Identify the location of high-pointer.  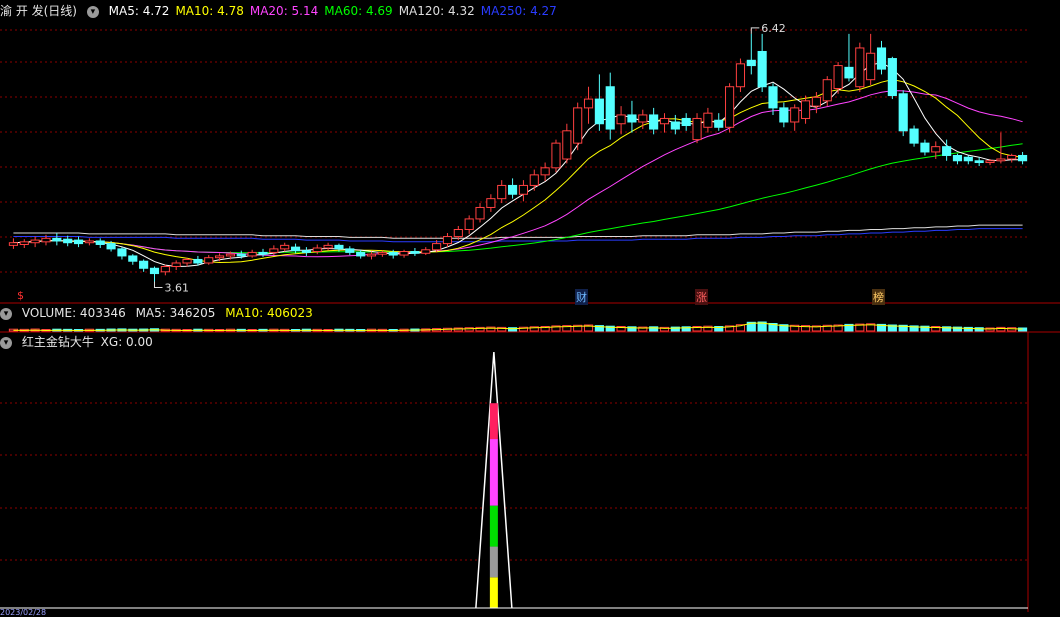
(755, 30).